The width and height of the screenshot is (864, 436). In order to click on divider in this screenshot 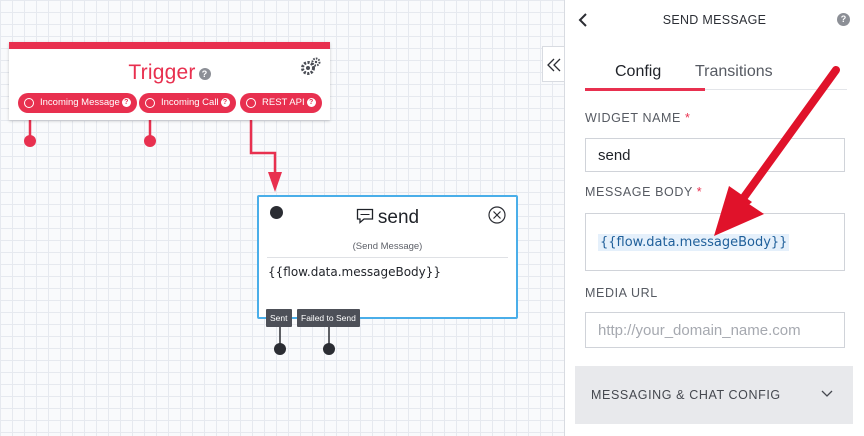, I will do `click(387, 257)`.